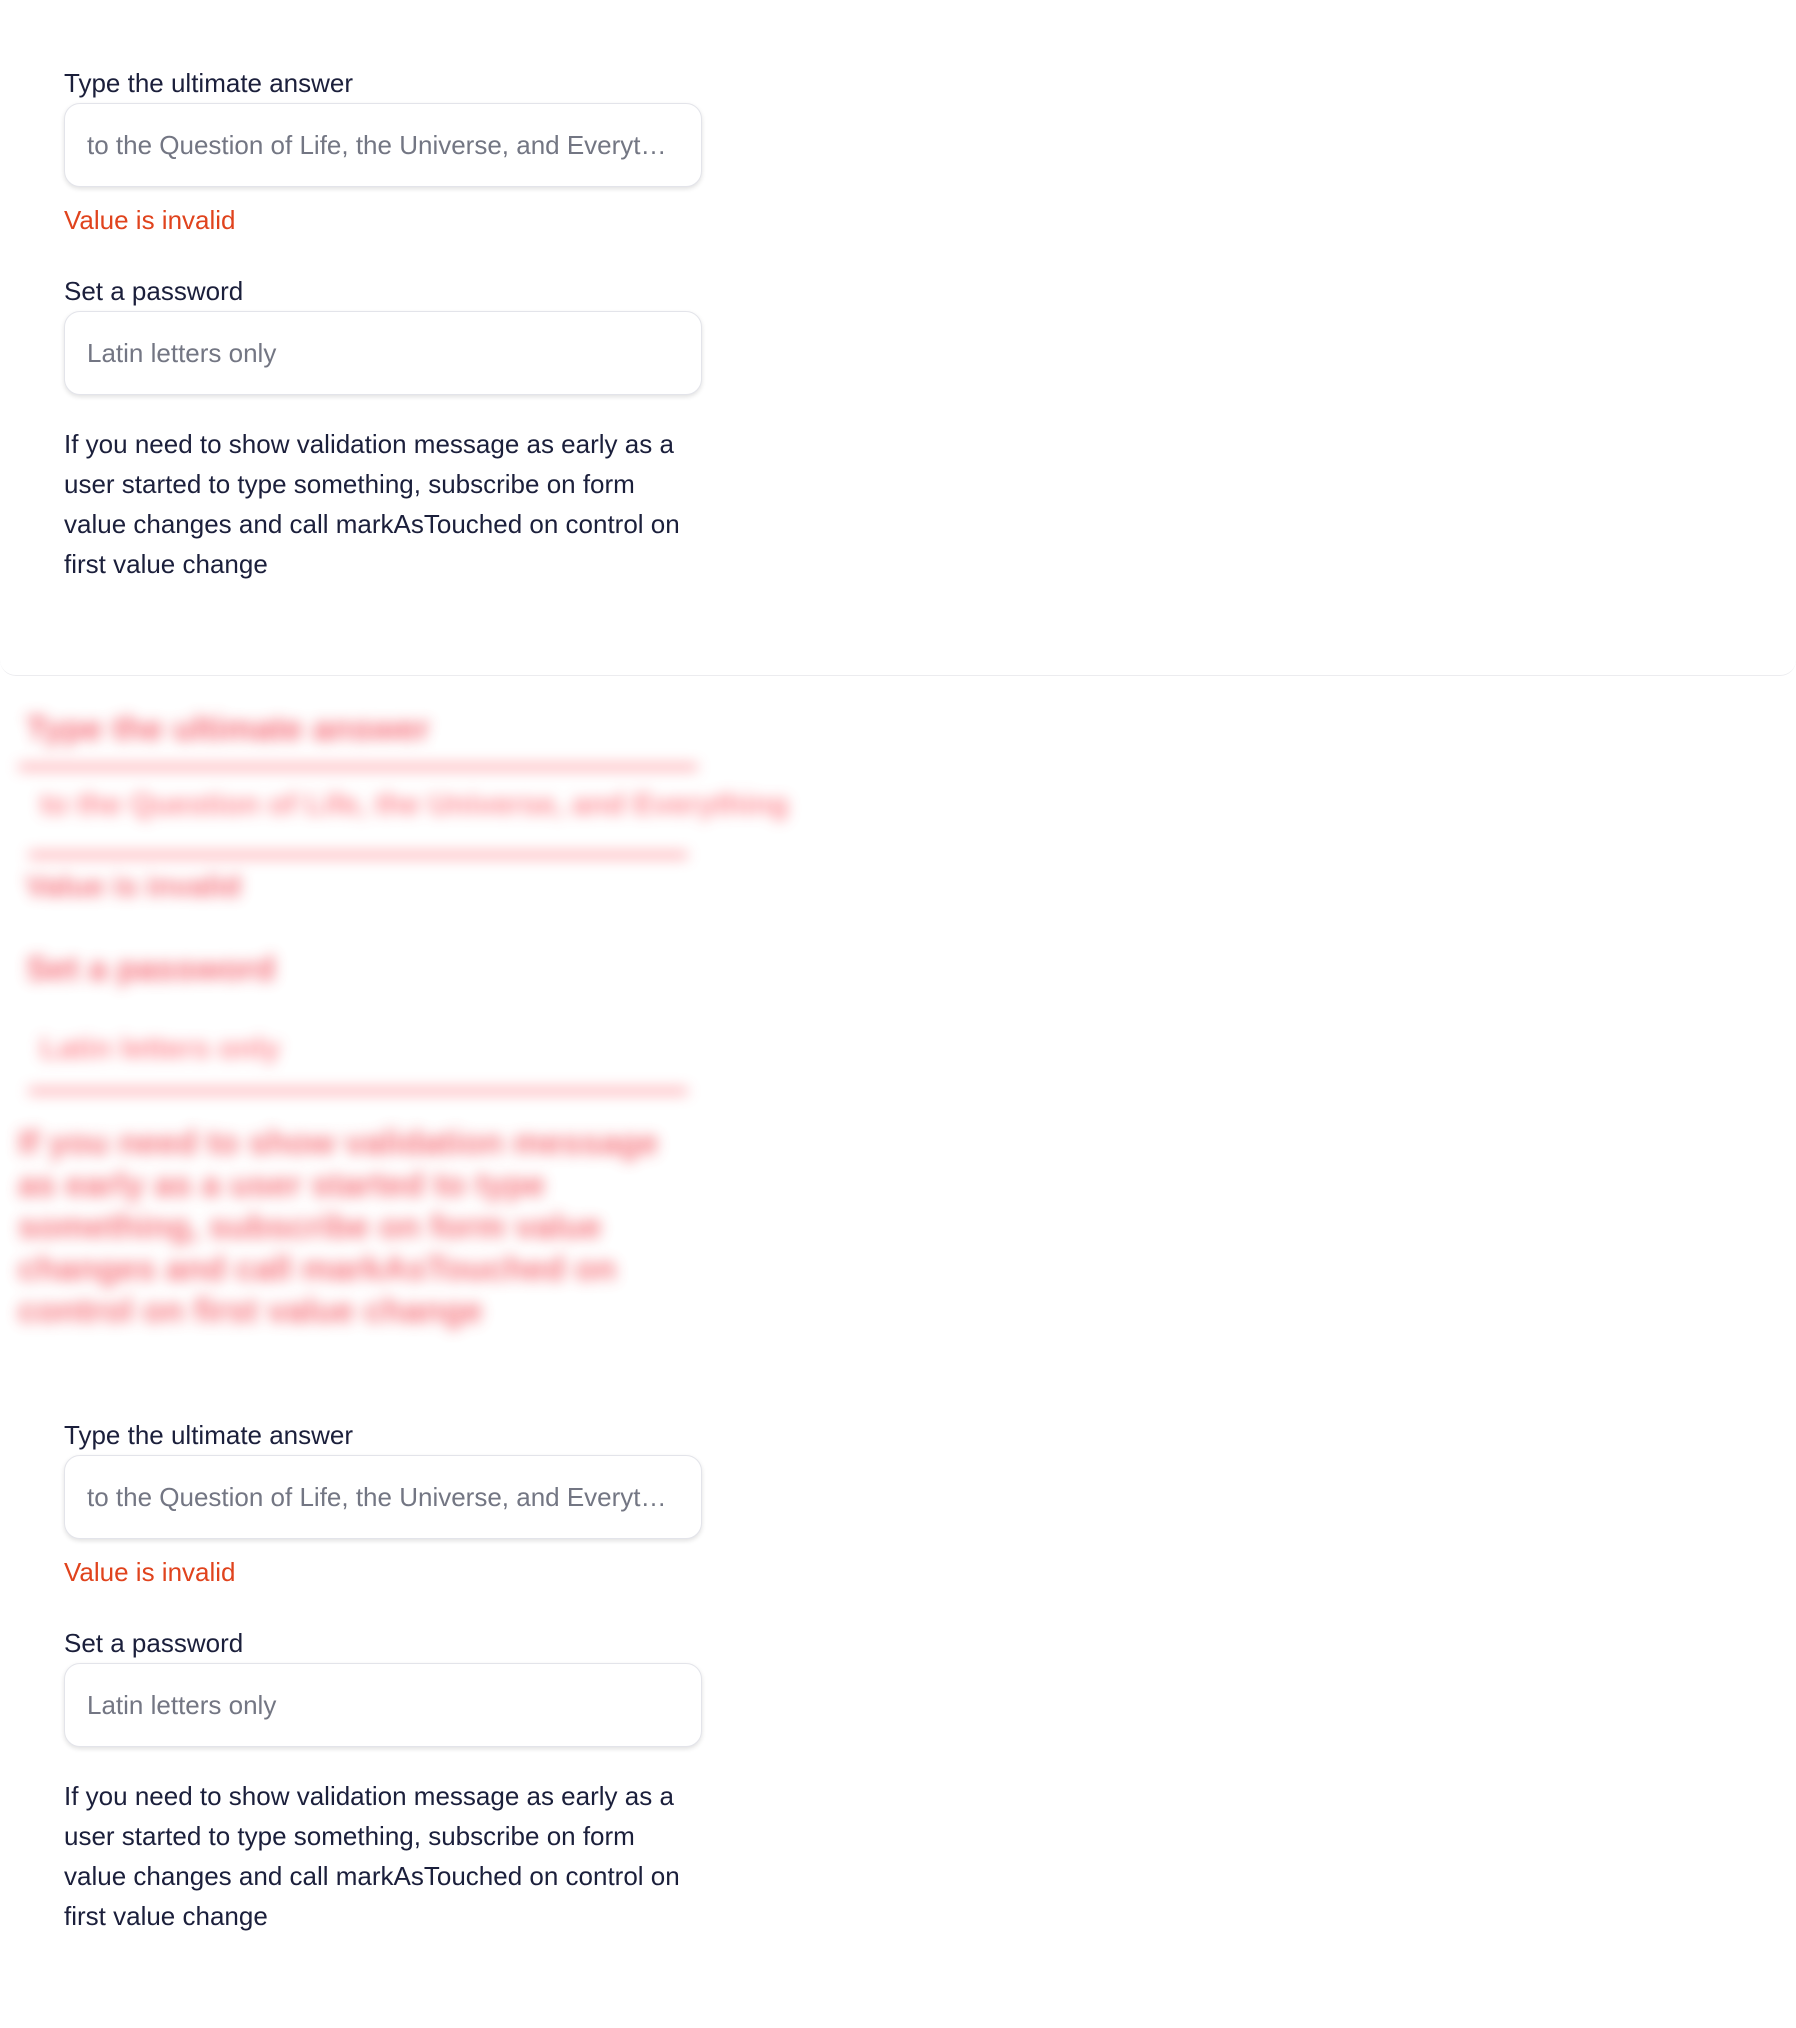 The height and width of the screenshot is (2028, 1796). Describe the element at coordinates (160, 1048) in the screenshot. I see `blurred-password-placeholder: Latin letters only` at that location.